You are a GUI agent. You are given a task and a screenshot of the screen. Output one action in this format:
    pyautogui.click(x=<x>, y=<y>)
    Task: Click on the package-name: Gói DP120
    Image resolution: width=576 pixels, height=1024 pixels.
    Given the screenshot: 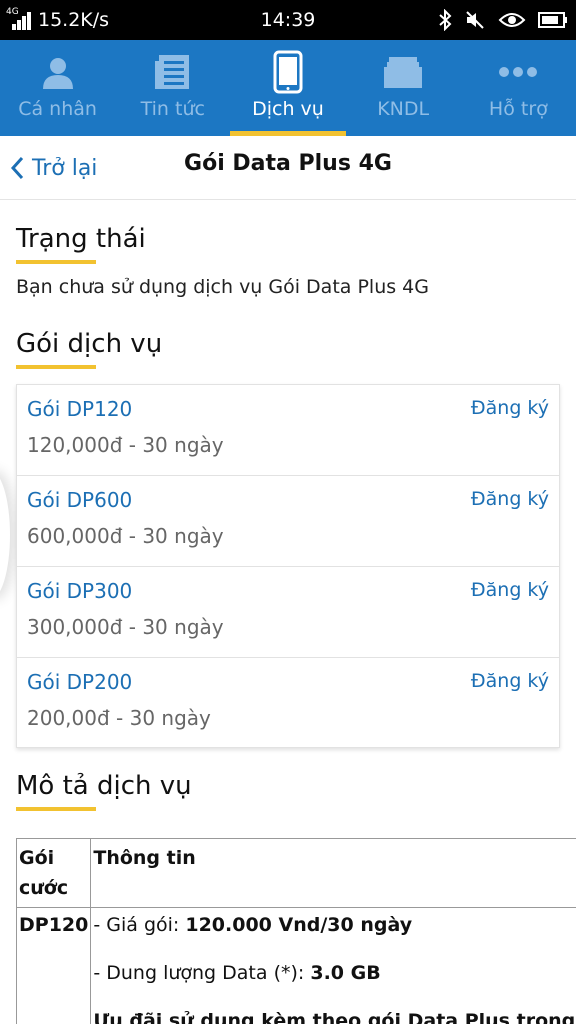 What is the action you would take?
    pyautogui.click(x=80, y=409)
    